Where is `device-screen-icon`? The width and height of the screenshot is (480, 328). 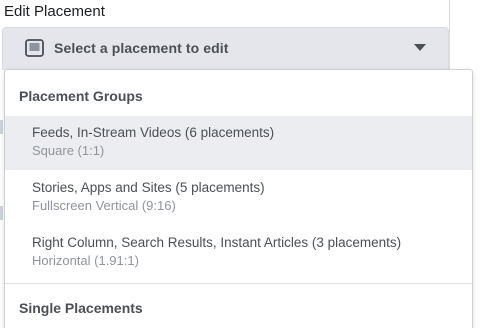
device-screen-icon is located at coordinates (34, 48).